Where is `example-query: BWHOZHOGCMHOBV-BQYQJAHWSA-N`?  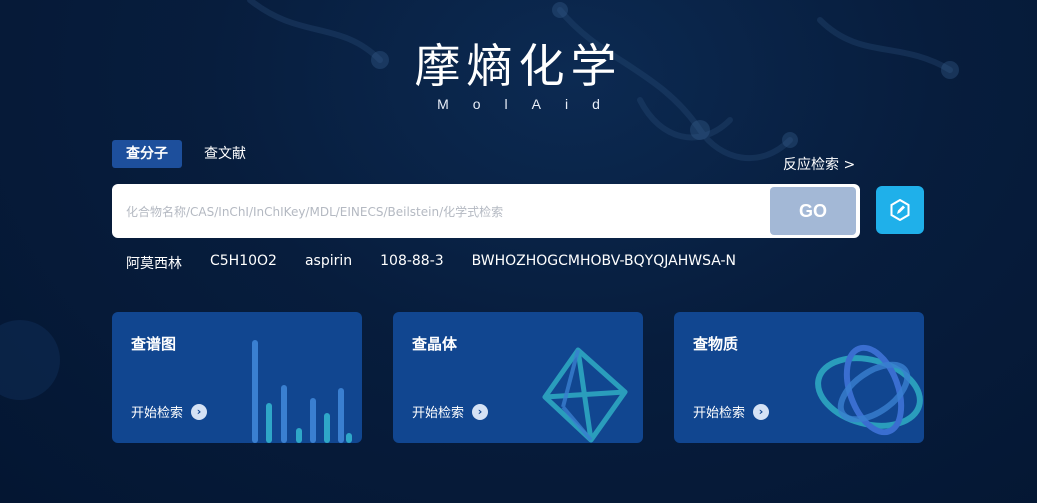
example-query: BWHOZHOGCMHOBV-BQYQJAHWSA-N is located at coordinates (604, 263).